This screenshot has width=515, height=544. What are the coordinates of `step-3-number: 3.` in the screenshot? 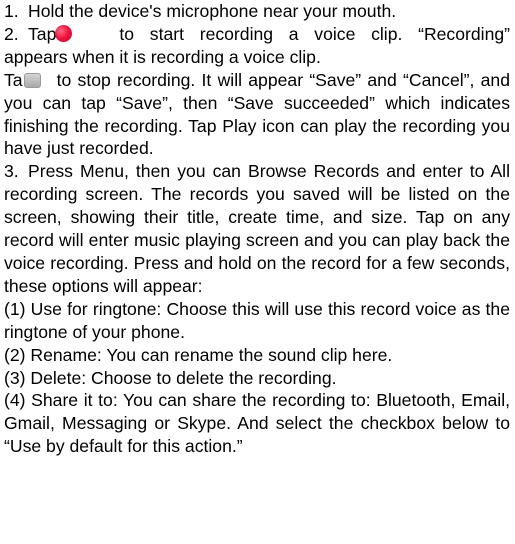 It's located at (11, 171).